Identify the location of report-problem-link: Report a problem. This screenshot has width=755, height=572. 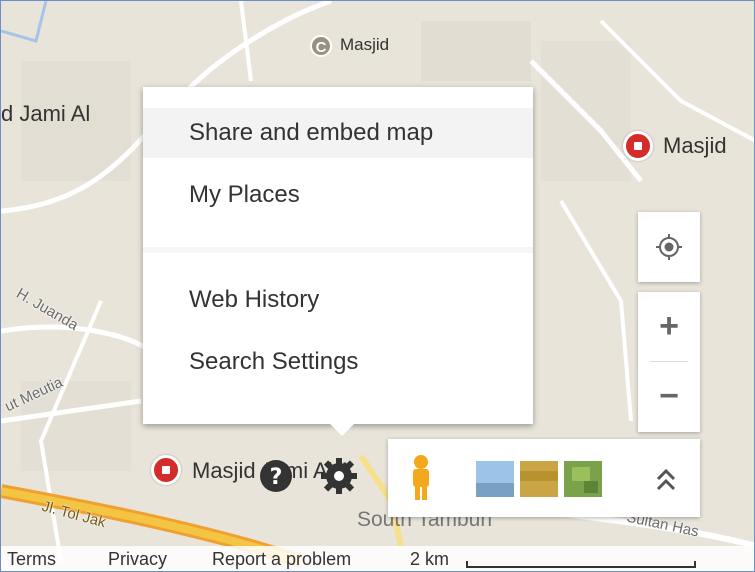
(281, 559).